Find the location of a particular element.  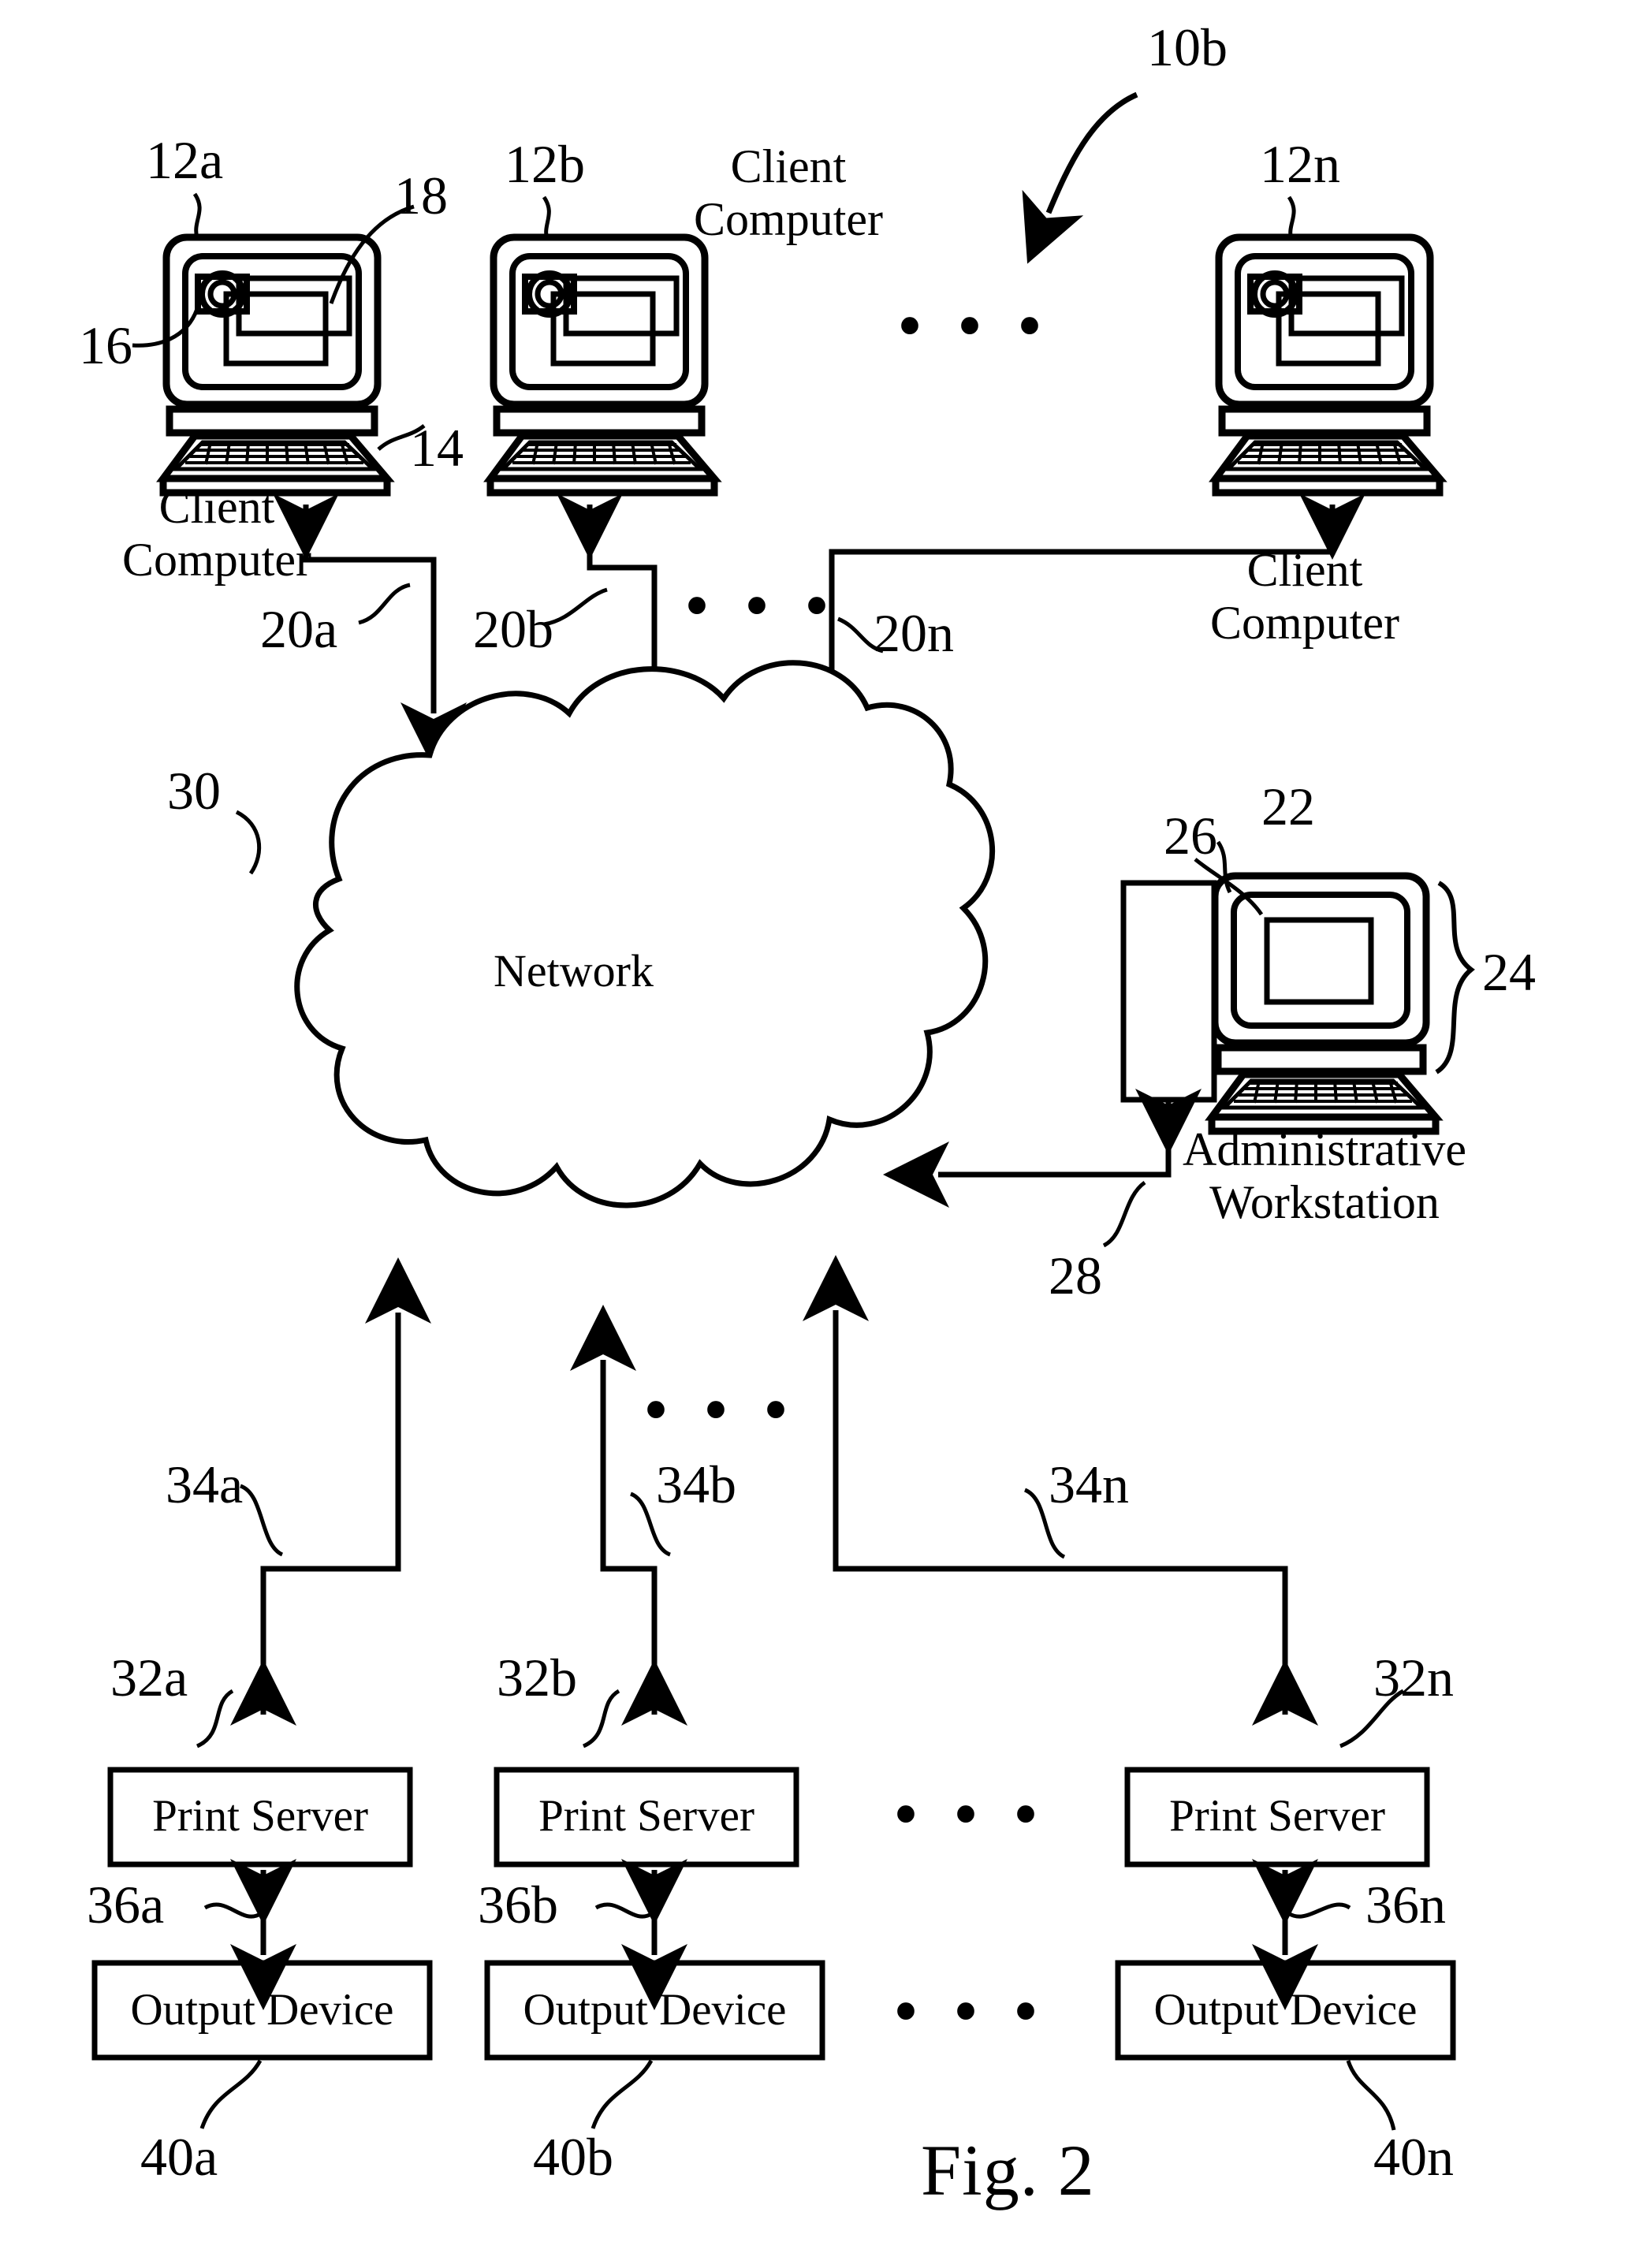

admin-workstation-icon is located at coordinates (1278, 1004).